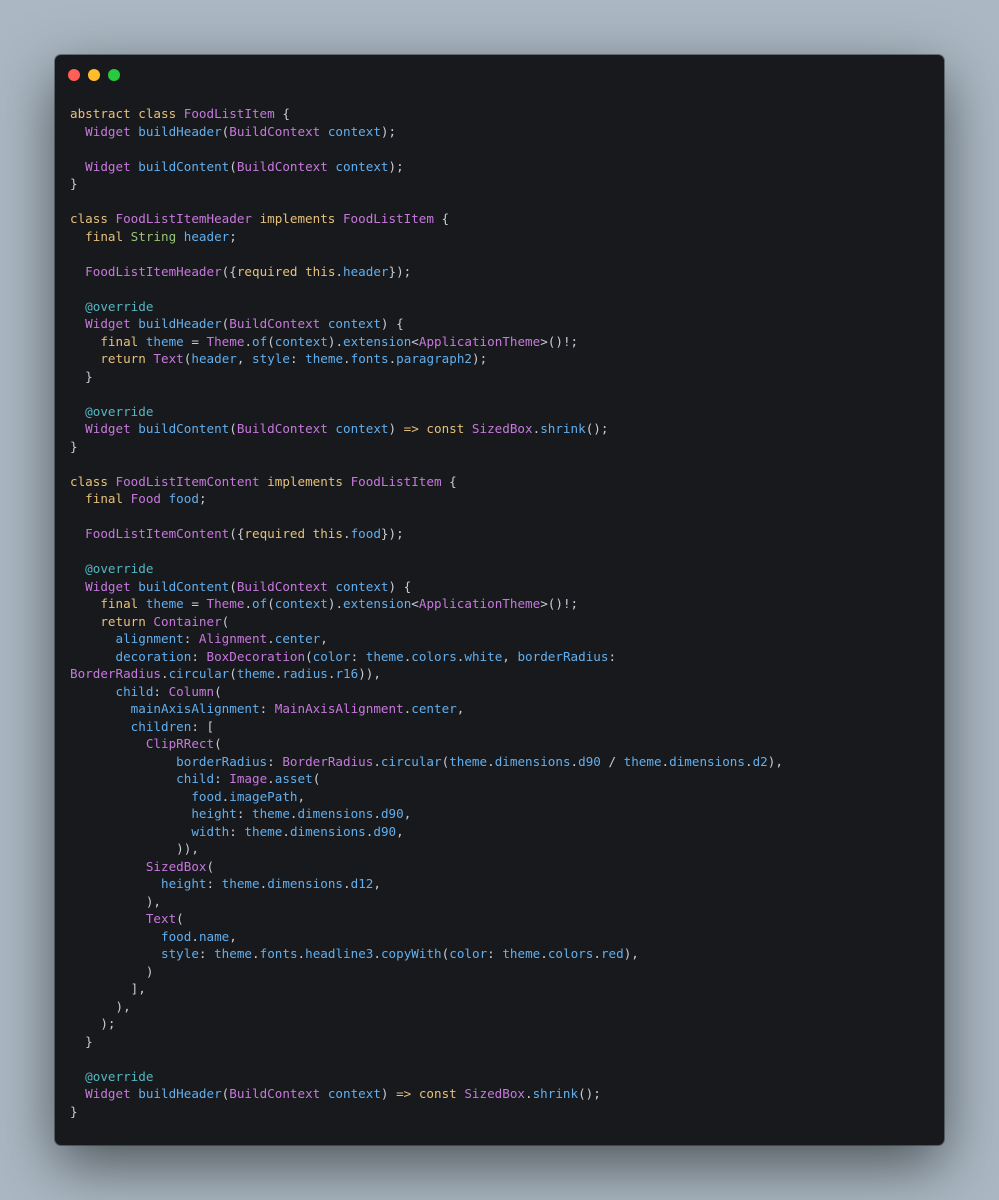 This screenshot has height=1200, width=999. Describe the element at coordinates (479, 358) in the screenshot. I see `code-token: );` at that location.